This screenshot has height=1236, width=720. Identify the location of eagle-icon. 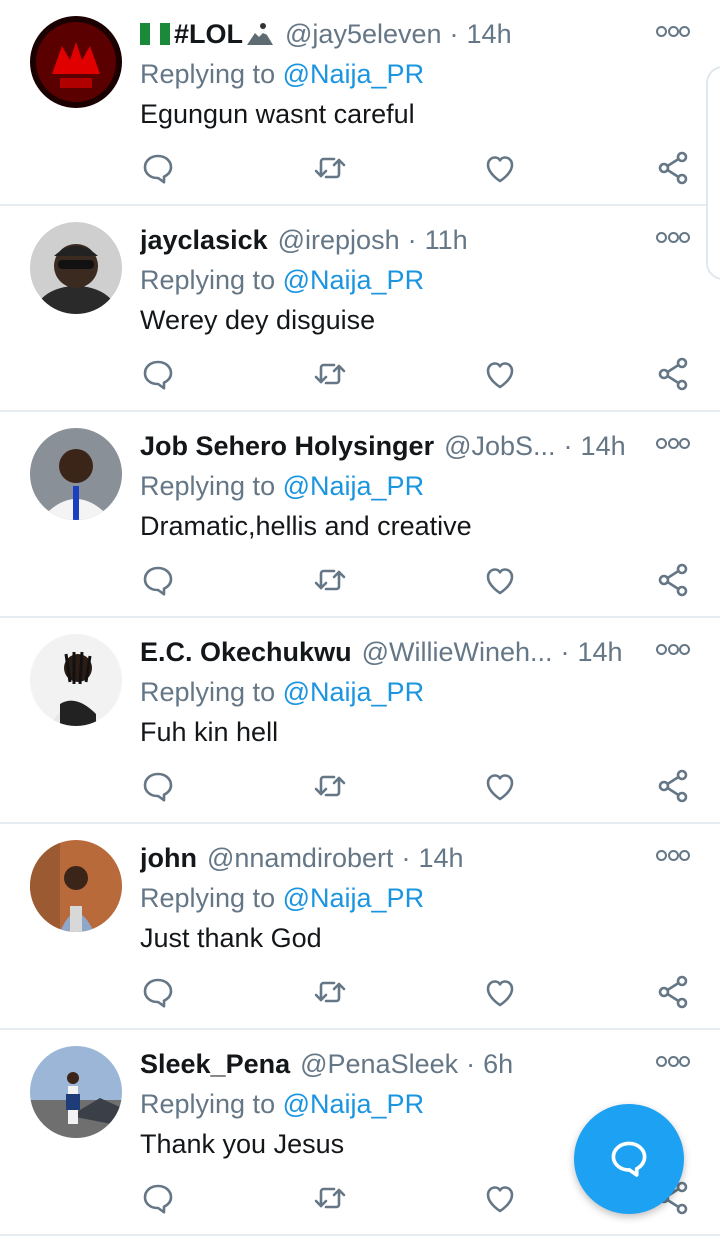
(260, 34).